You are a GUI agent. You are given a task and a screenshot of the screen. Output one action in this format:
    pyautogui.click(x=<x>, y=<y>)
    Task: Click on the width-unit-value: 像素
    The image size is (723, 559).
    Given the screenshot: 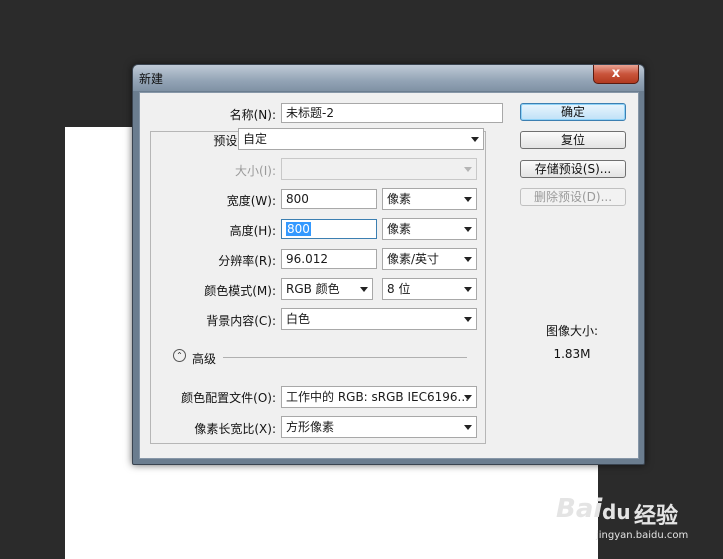 What is the action you would take?
    pyautogui.click(x=399, y=199)
    